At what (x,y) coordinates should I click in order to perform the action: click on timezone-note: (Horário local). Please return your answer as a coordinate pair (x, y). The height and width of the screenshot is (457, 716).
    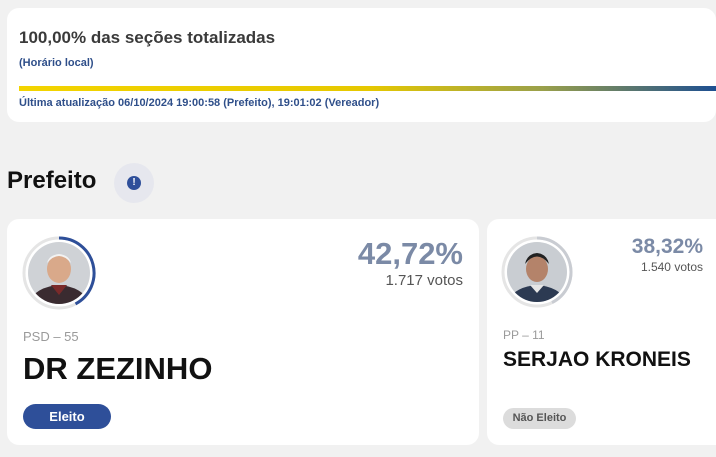
    Looking at the image, I should click on (56, 63).